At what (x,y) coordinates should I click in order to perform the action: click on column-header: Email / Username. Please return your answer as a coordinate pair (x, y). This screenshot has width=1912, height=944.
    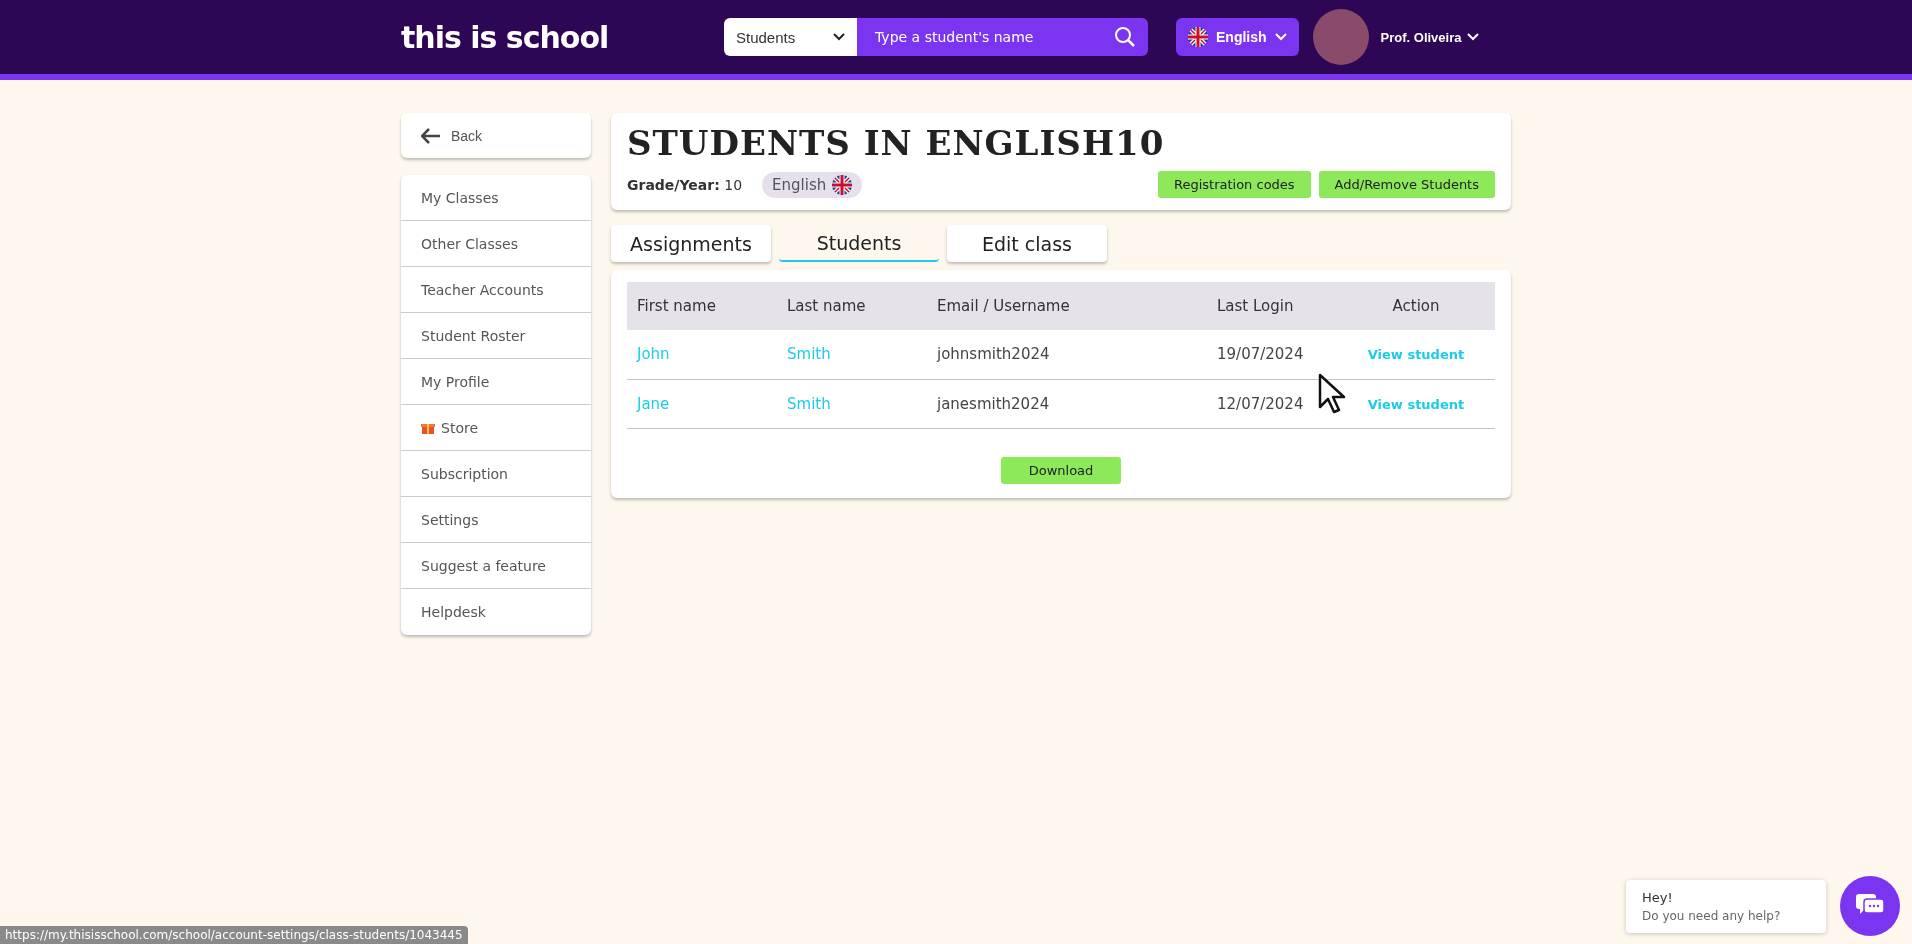
    Looking at the image, I should click on (1067, 306).